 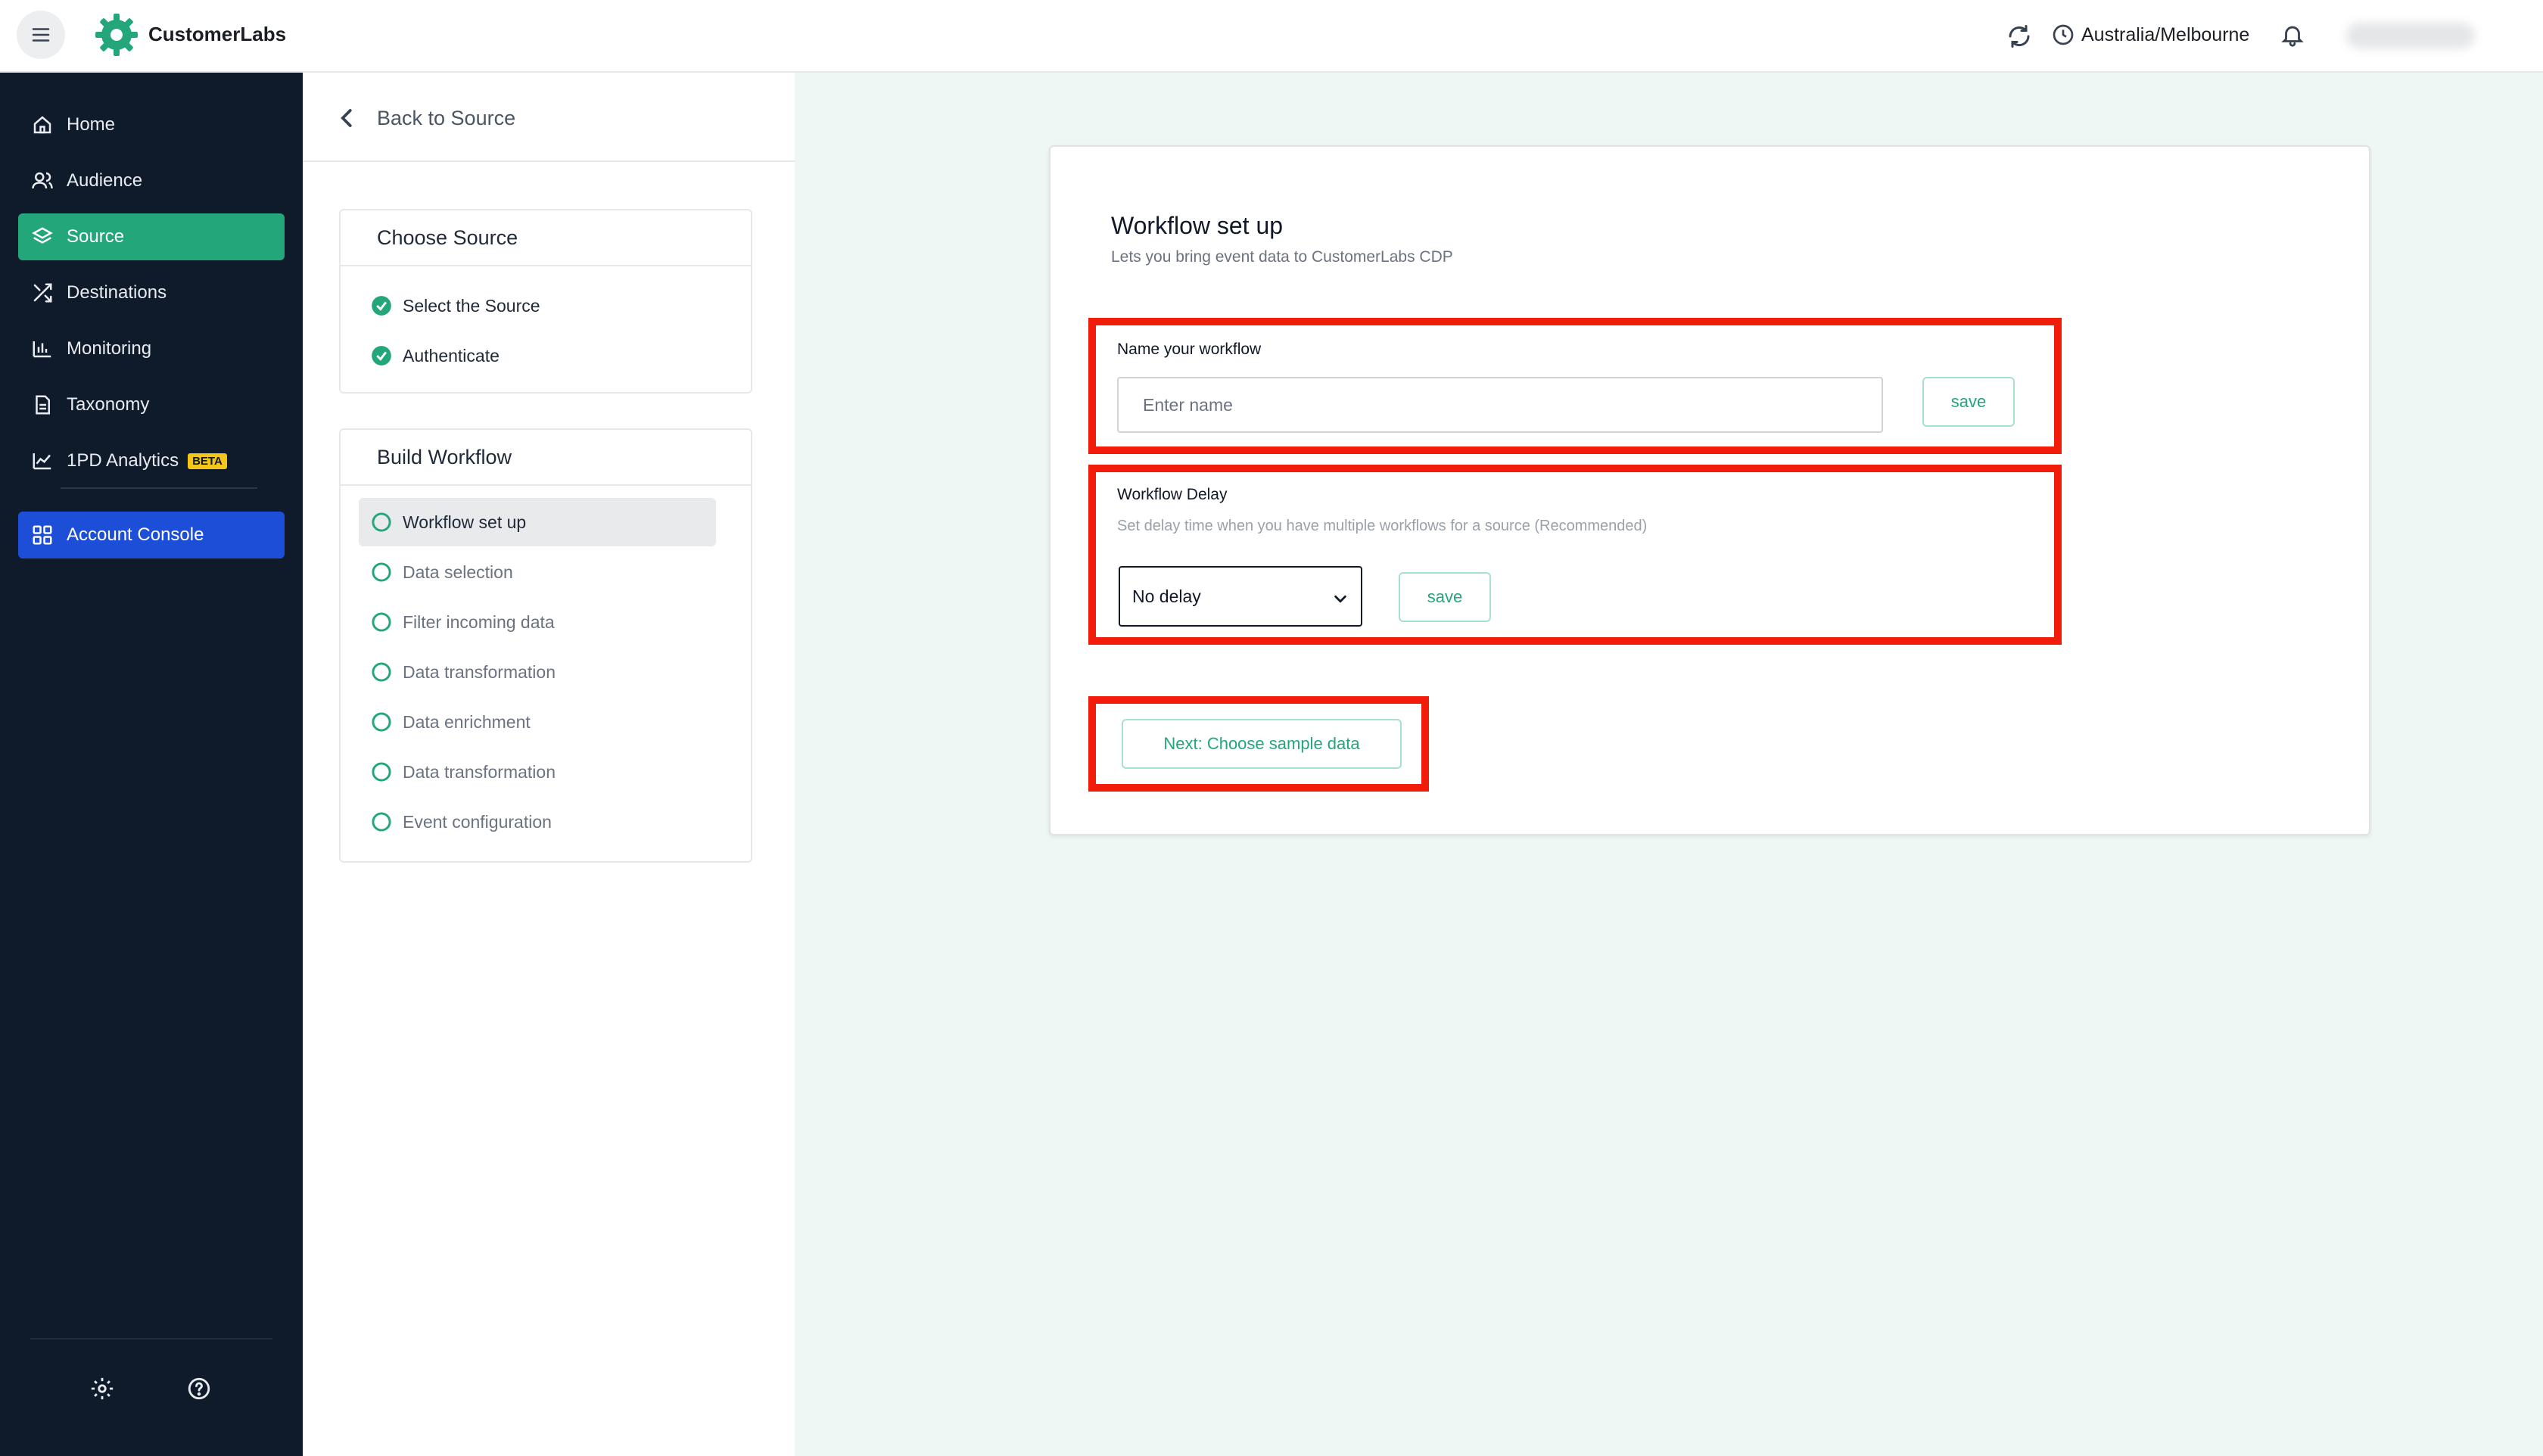 I want to click on brand-name: CustomerLabs, so click(x=217, y=34).